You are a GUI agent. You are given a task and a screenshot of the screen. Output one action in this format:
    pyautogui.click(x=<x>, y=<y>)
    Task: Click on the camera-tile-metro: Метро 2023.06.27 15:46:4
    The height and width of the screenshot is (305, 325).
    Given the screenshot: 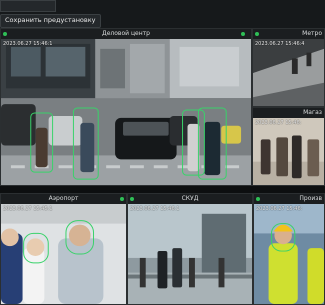 What is the action you would take?
    pyautogui.click(x=288, y=67)
    